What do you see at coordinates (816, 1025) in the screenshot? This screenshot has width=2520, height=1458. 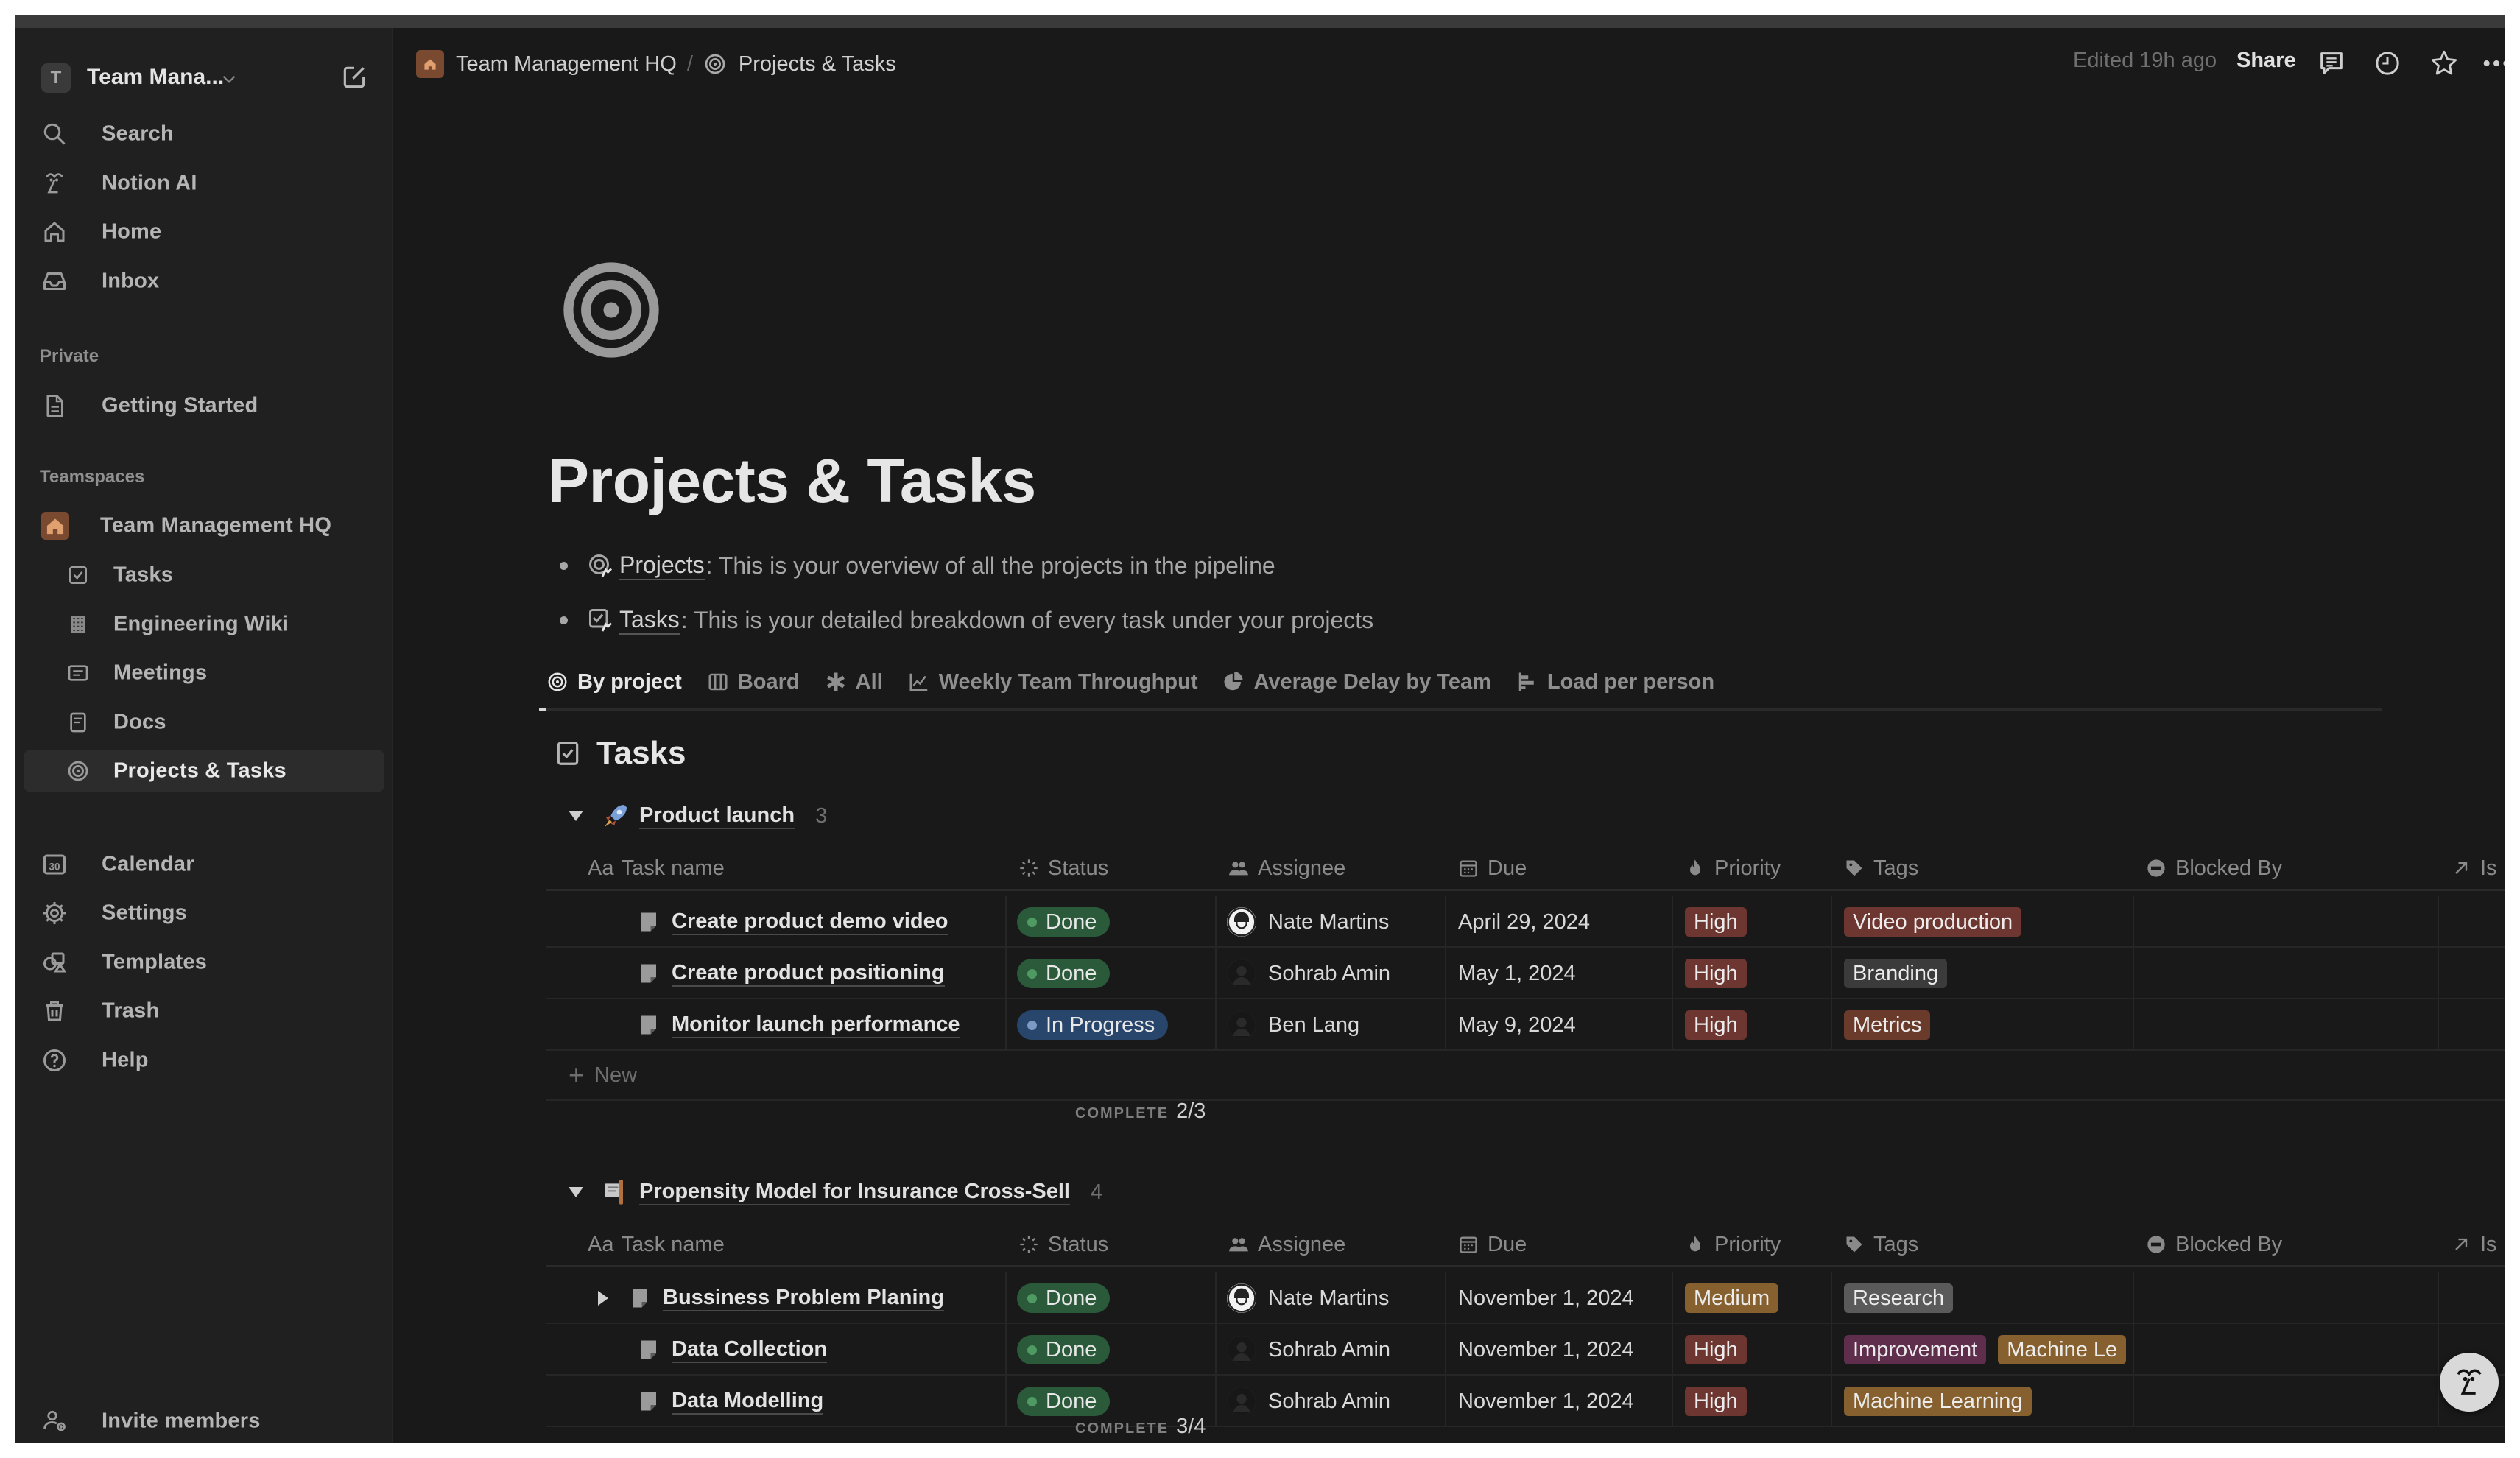 I see `task-name: Monitor launch performance` at bounding box center [816, 1025].